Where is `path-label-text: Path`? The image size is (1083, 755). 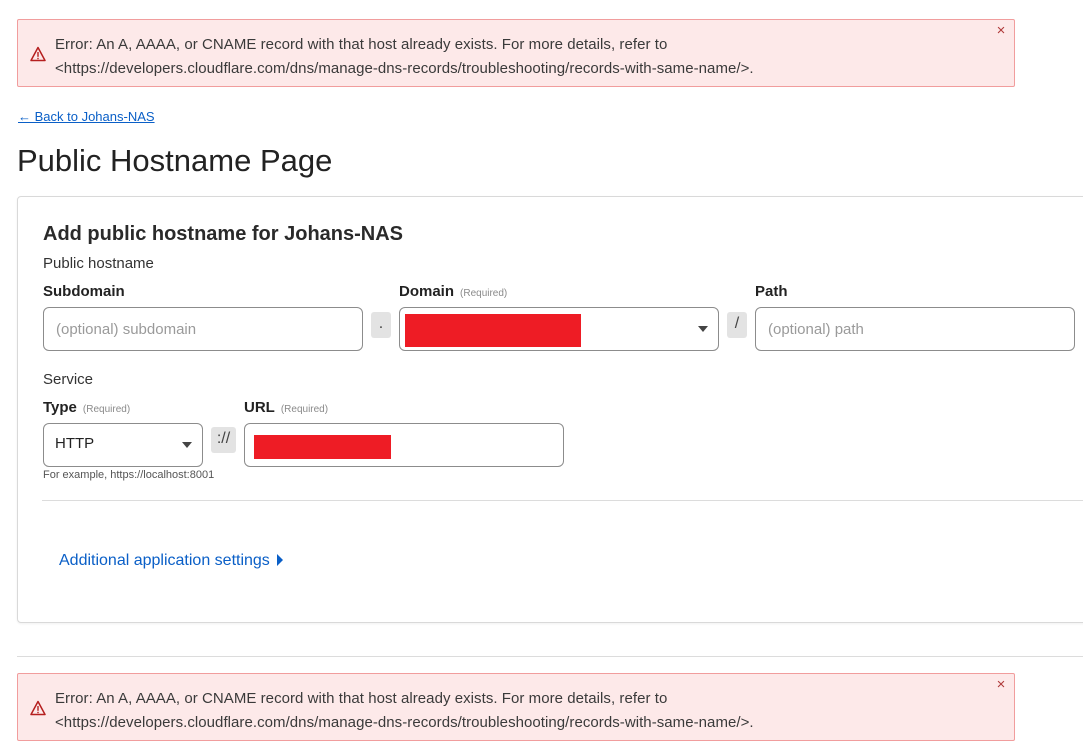
path-label-text: Path is located at coordinates (771, 291).